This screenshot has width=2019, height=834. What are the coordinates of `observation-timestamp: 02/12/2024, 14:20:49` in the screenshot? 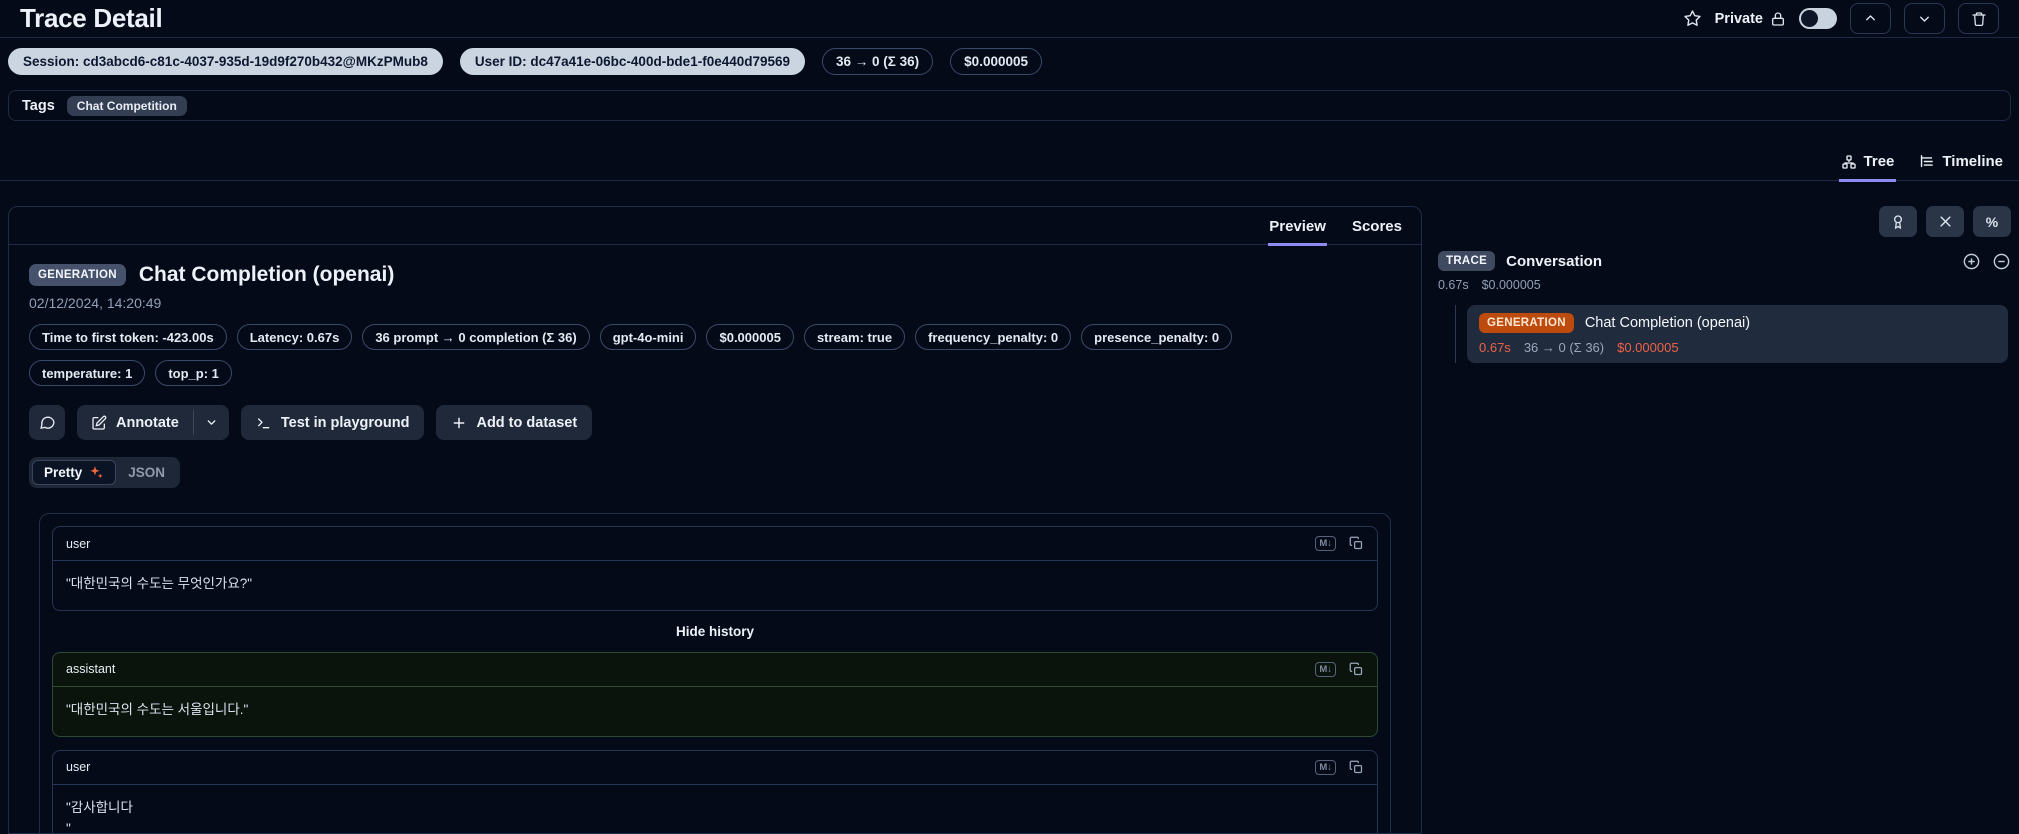 It's located at (95, 303).